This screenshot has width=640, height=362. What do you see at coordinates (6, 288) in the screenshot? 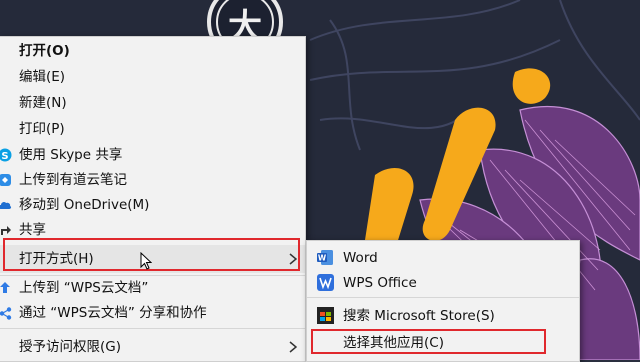
I see `wps-cloud-upload-icon` at bounding box center [6, 288].